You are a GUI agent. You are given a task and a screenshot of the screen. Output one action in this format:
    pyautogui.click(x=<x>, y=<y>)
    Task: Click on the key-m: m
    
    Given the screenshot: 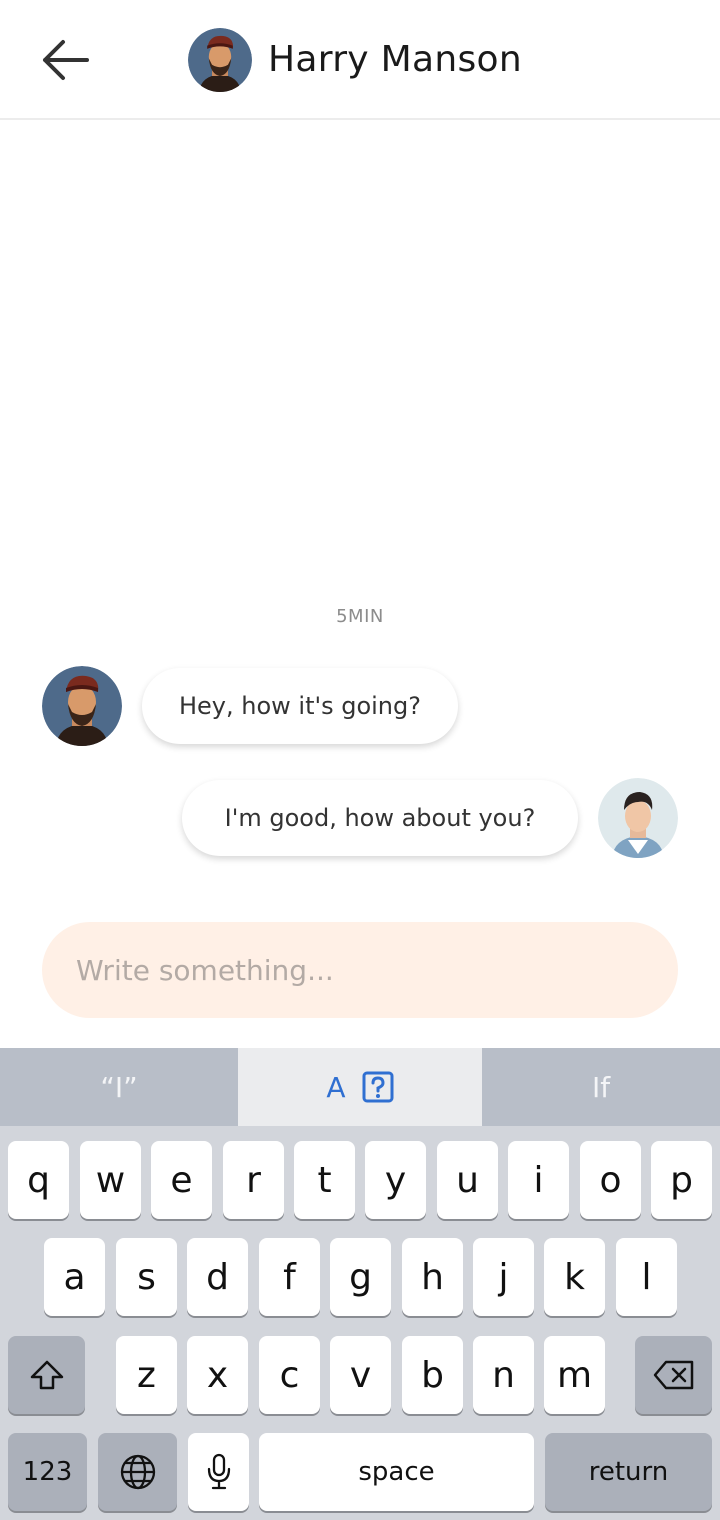 What is the action you would take?
    pyautogui.click(x=574, y=1375)
    